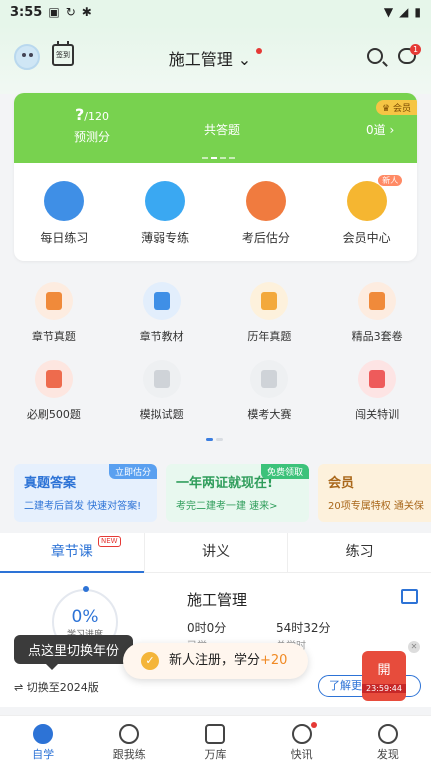 The width and height of the screenshot is (431, 766). Describe the element at coordinates (64, 201) in the screenshot. I see `clock-icon` at that location.